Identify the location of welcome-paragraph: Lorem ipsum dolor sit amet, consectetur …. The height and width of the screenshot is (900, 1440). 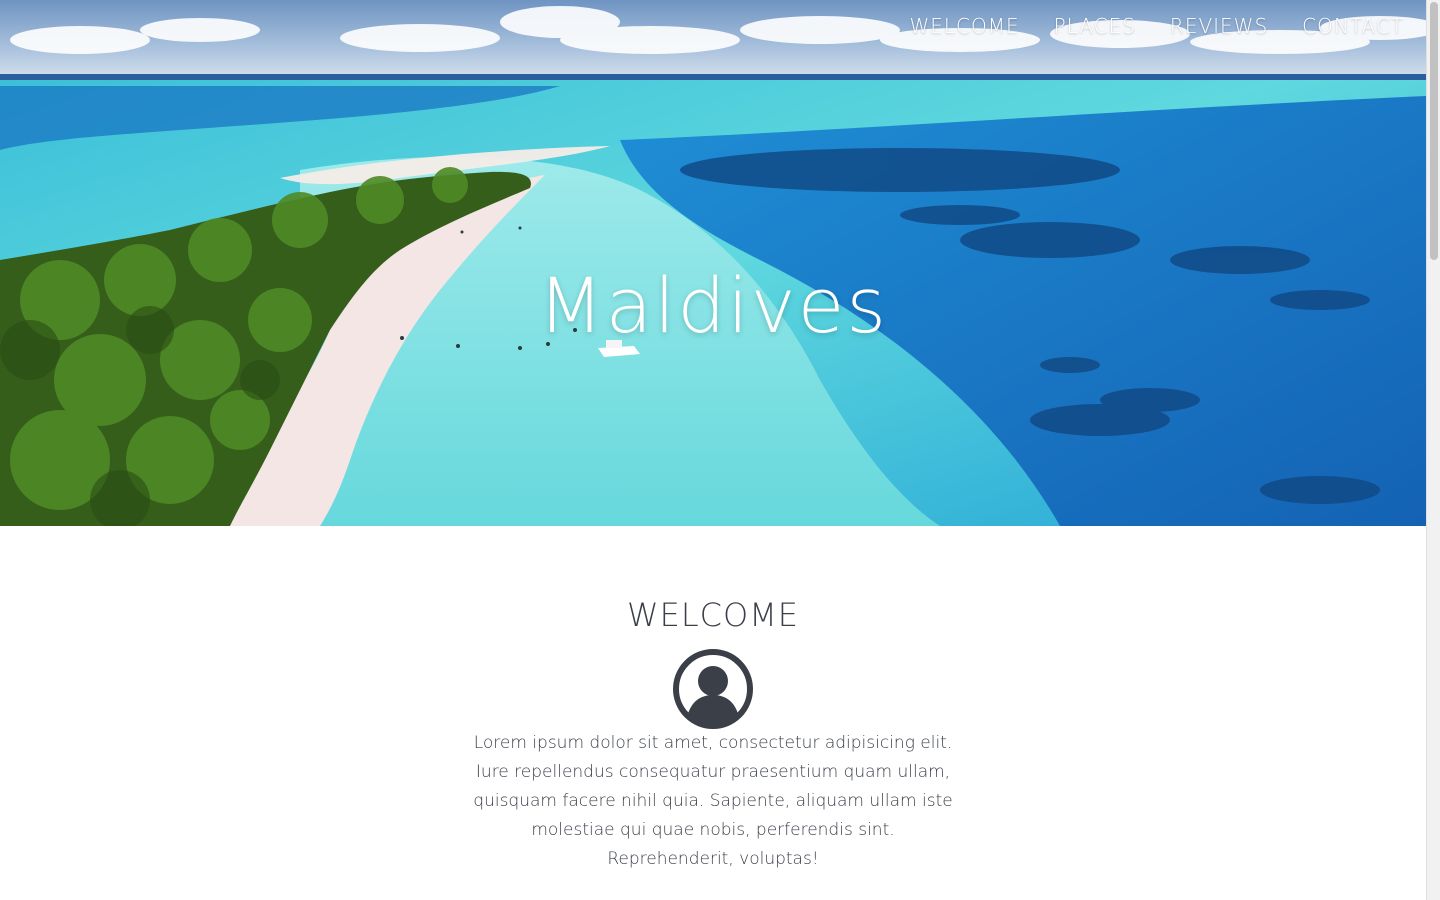
(713, 801).